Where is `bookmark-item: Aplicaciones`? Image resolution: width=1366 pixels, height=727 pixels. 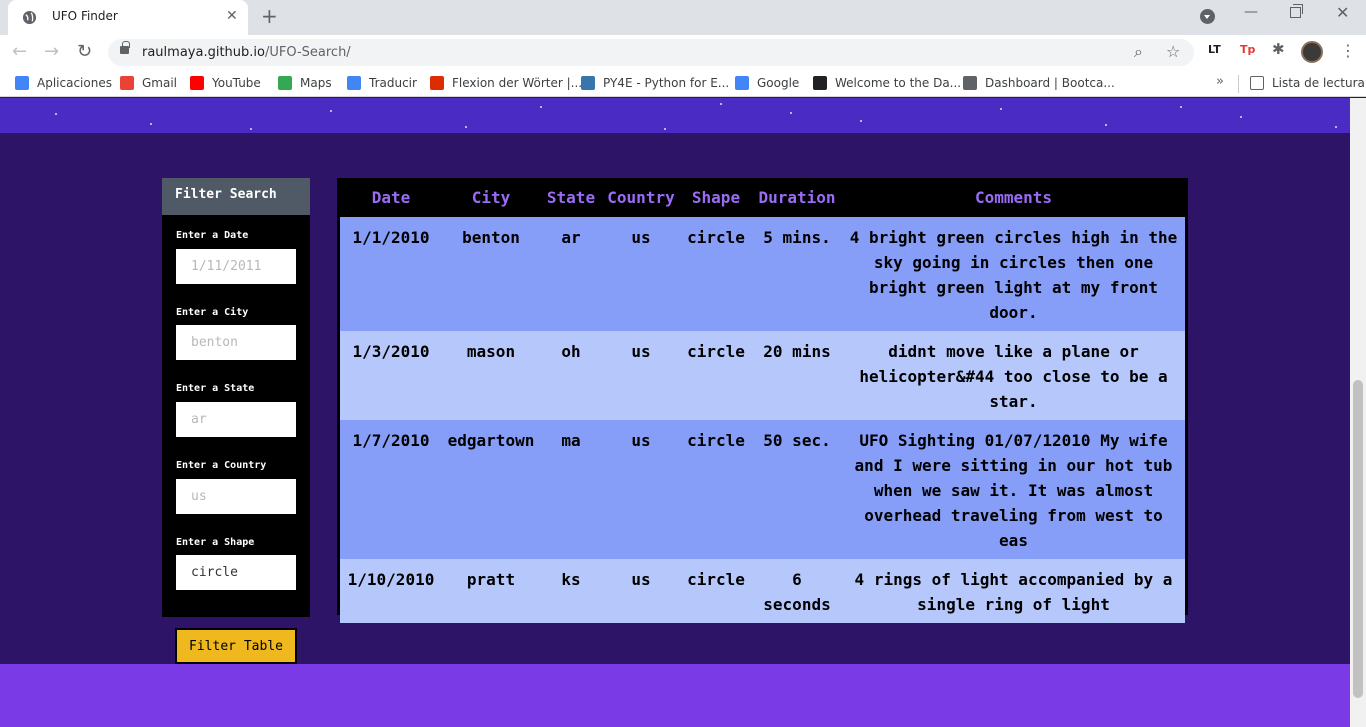 bookmark-item: Aplicaciones is located at coordinates (63, 83).